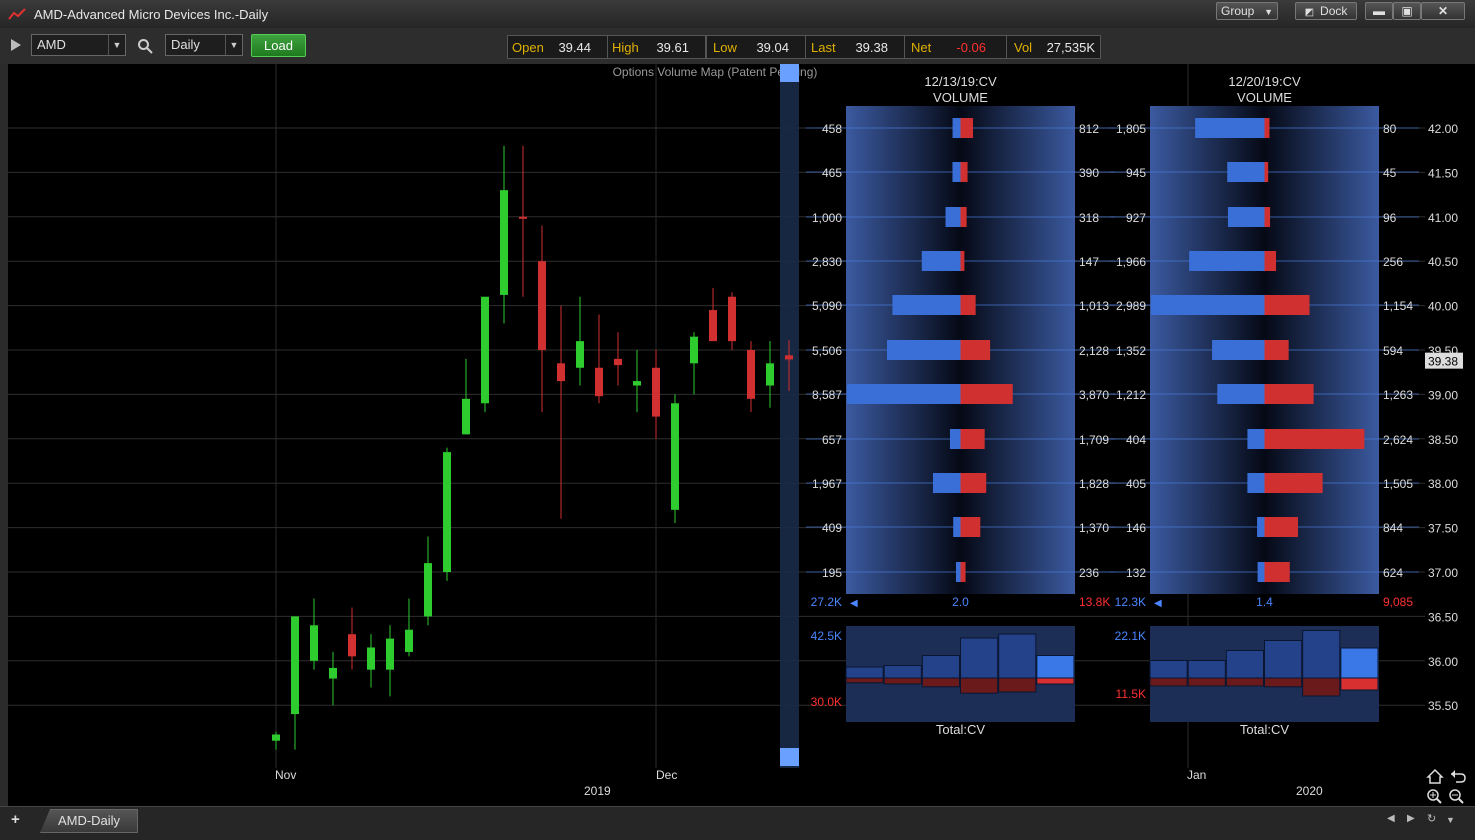 The width and height of the screenshot is (1475, 840). What do you see at coordinates (1094, 602) in the screenshot?
I see `total-call-volume: 13.8K` at bounding box center [1094, 602].